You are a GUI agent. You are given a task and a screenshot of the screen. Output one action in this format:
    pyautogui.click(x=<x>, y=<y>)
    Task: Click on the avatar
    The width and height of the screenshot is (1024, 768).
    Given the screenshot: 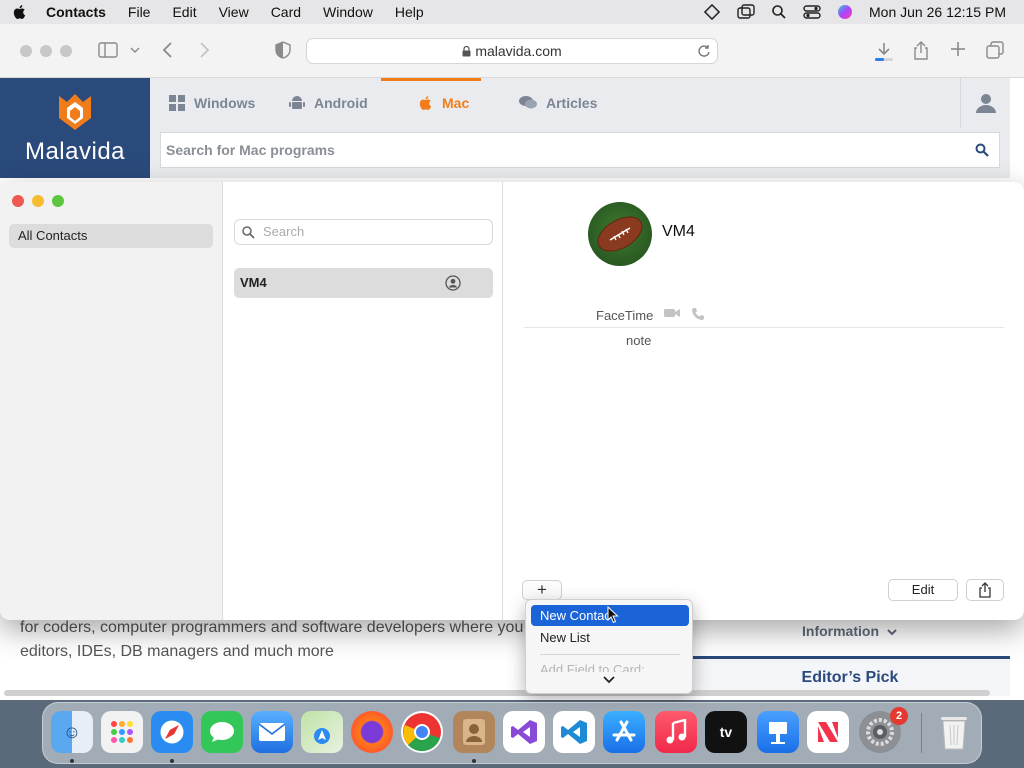 What is the action you would take?
    pyautogui.click(x=620, y=234)
    